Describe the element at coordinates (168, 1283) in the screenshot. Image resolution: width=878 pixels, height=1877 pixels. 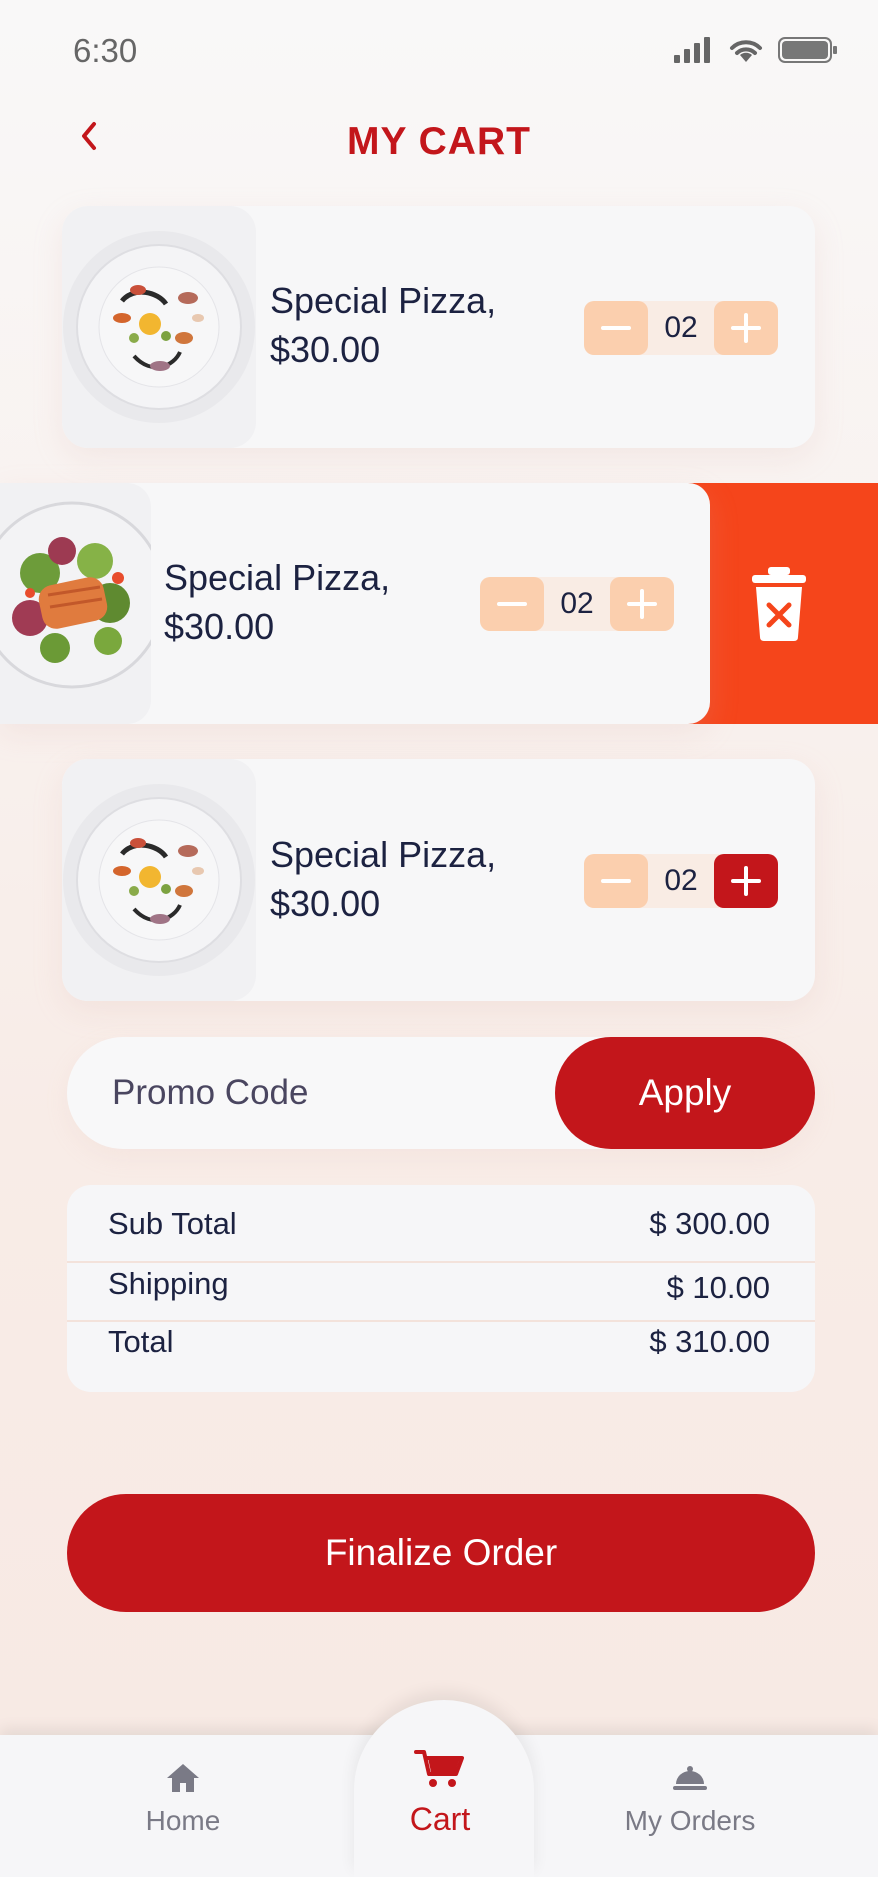
I see `shipping-label: Shipping` at that location.